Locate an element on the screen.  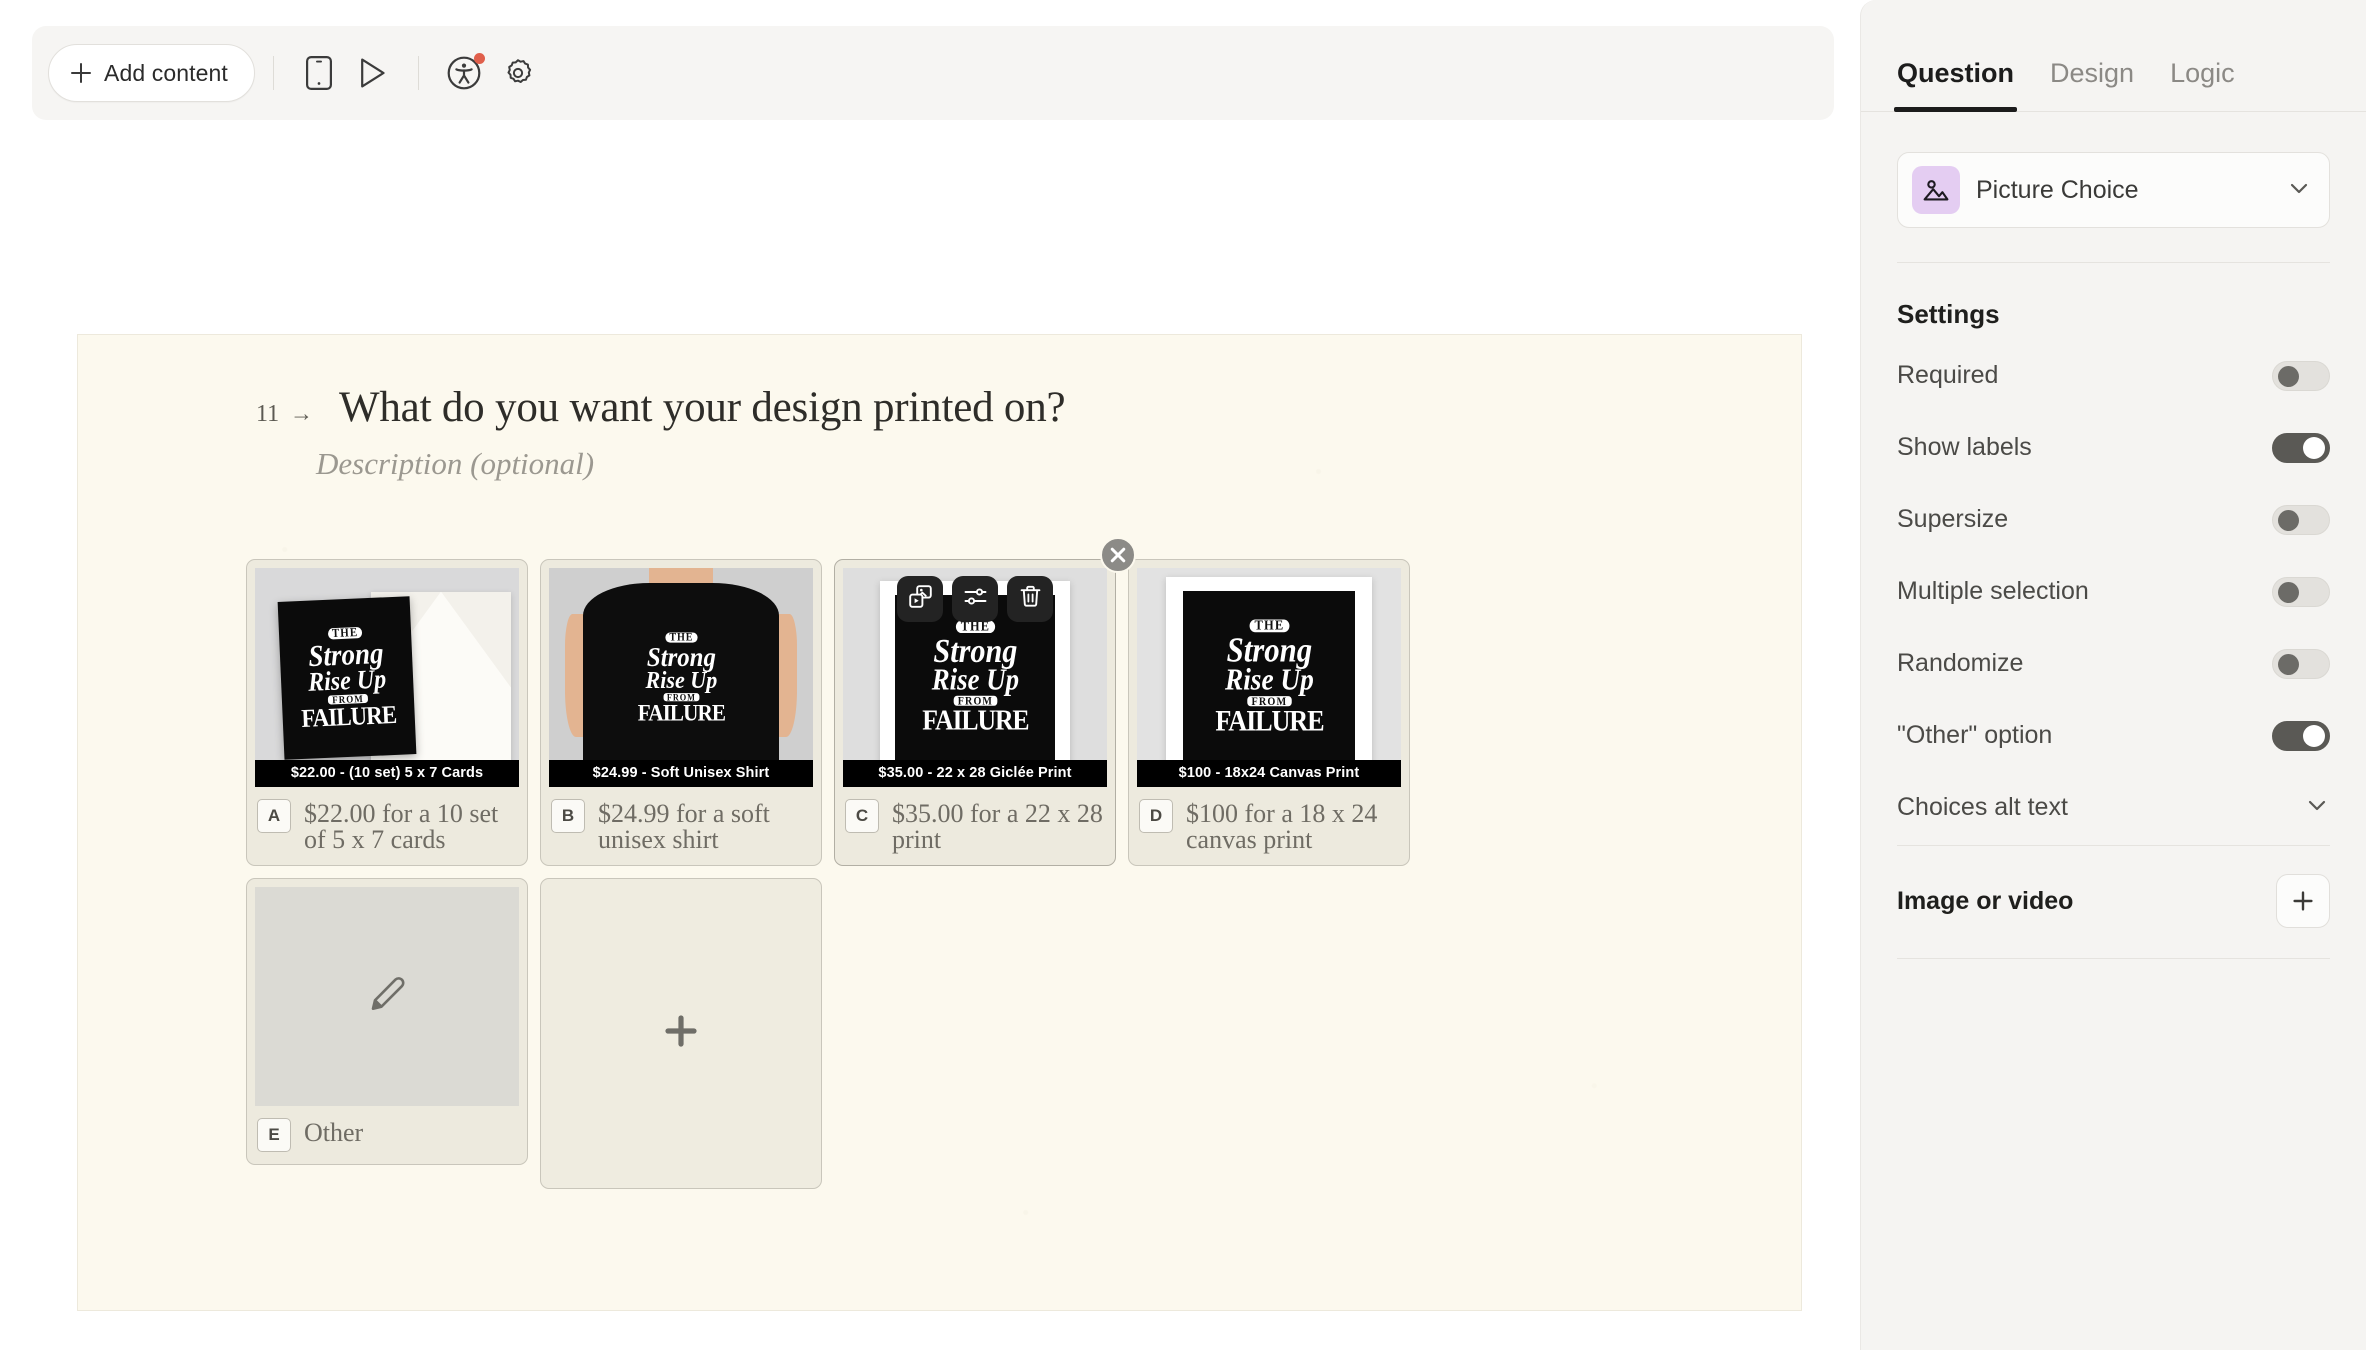
panel-divider is located at coordinates (2113, 262).